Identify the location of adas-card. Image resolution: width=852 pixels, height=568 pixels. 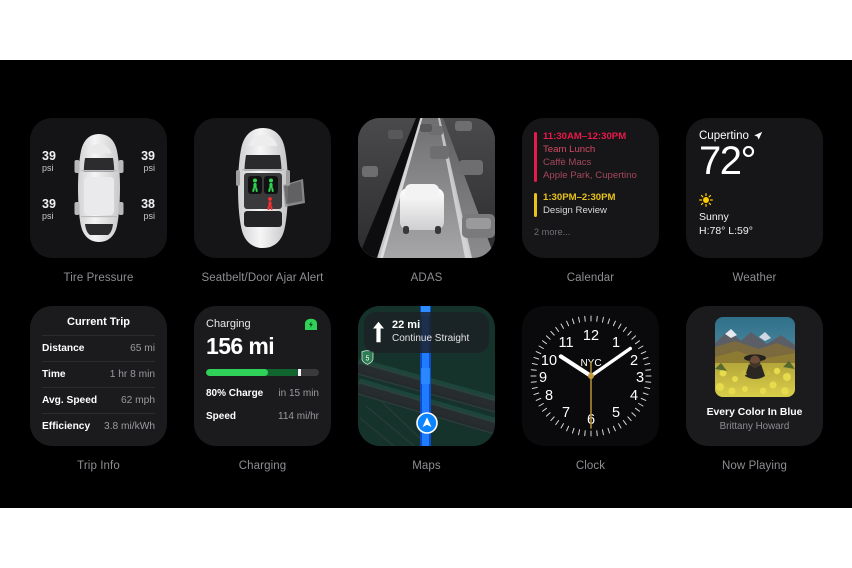
(426, 188).